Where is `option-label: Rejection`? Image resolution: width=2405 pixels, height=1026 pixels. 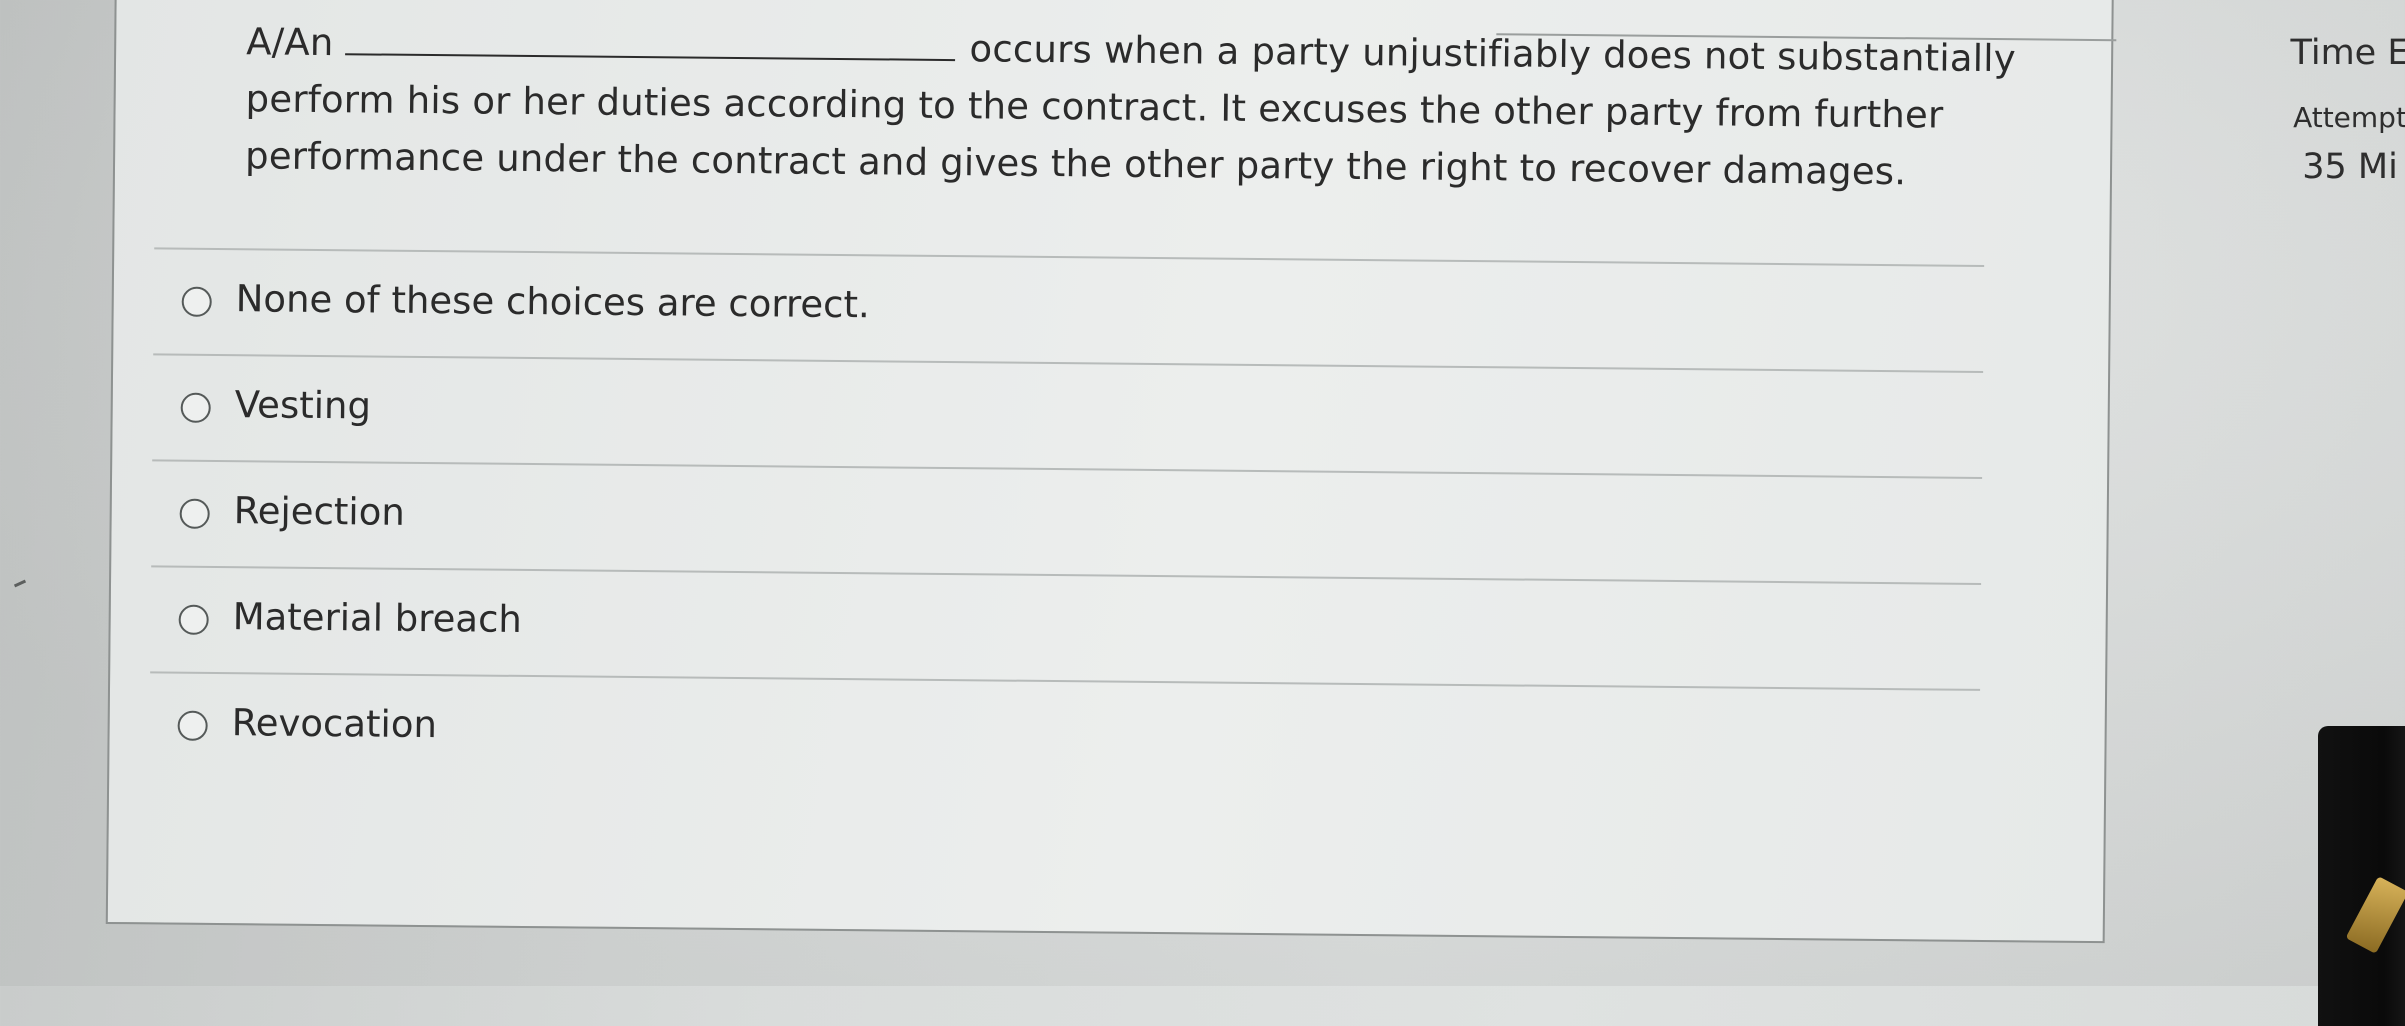
option-label: Rejection is located at coordinates (319, 511).